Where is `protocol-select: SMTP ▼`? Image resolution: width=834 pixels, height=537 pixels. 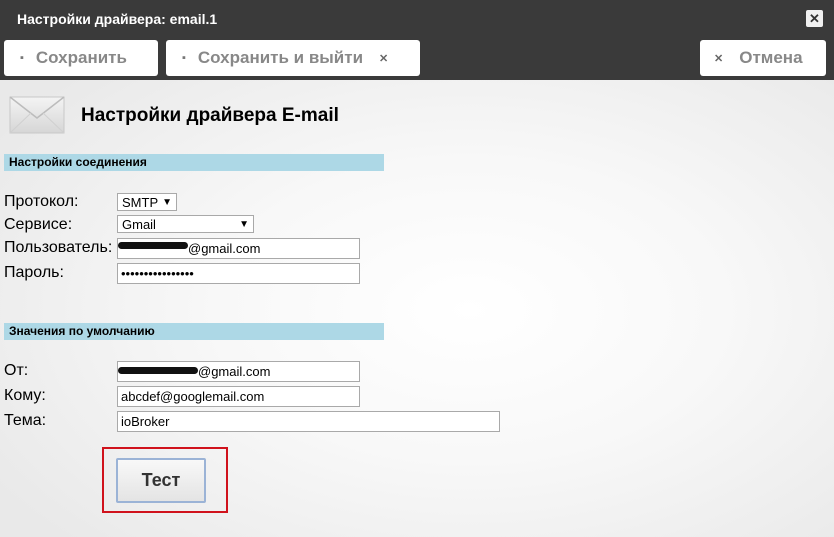
protocol-select: SMTP ▼ is located at coordinates (147, 202).